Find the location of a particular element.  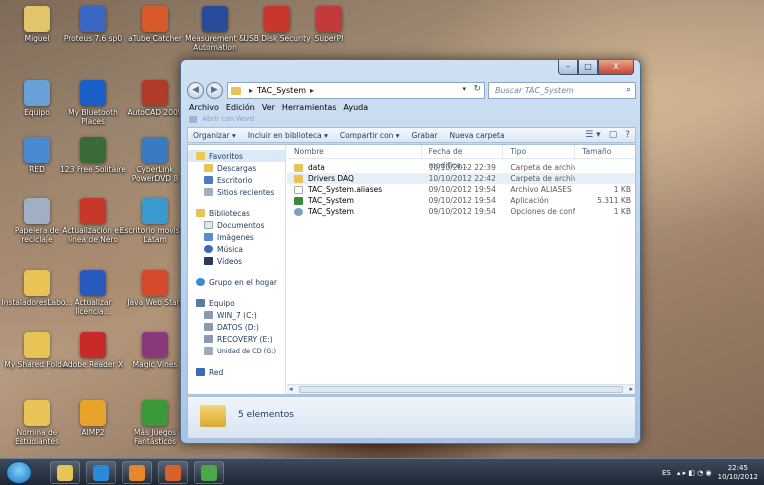

file-name-cell: TAC_System is located at coordinates (354, 200).